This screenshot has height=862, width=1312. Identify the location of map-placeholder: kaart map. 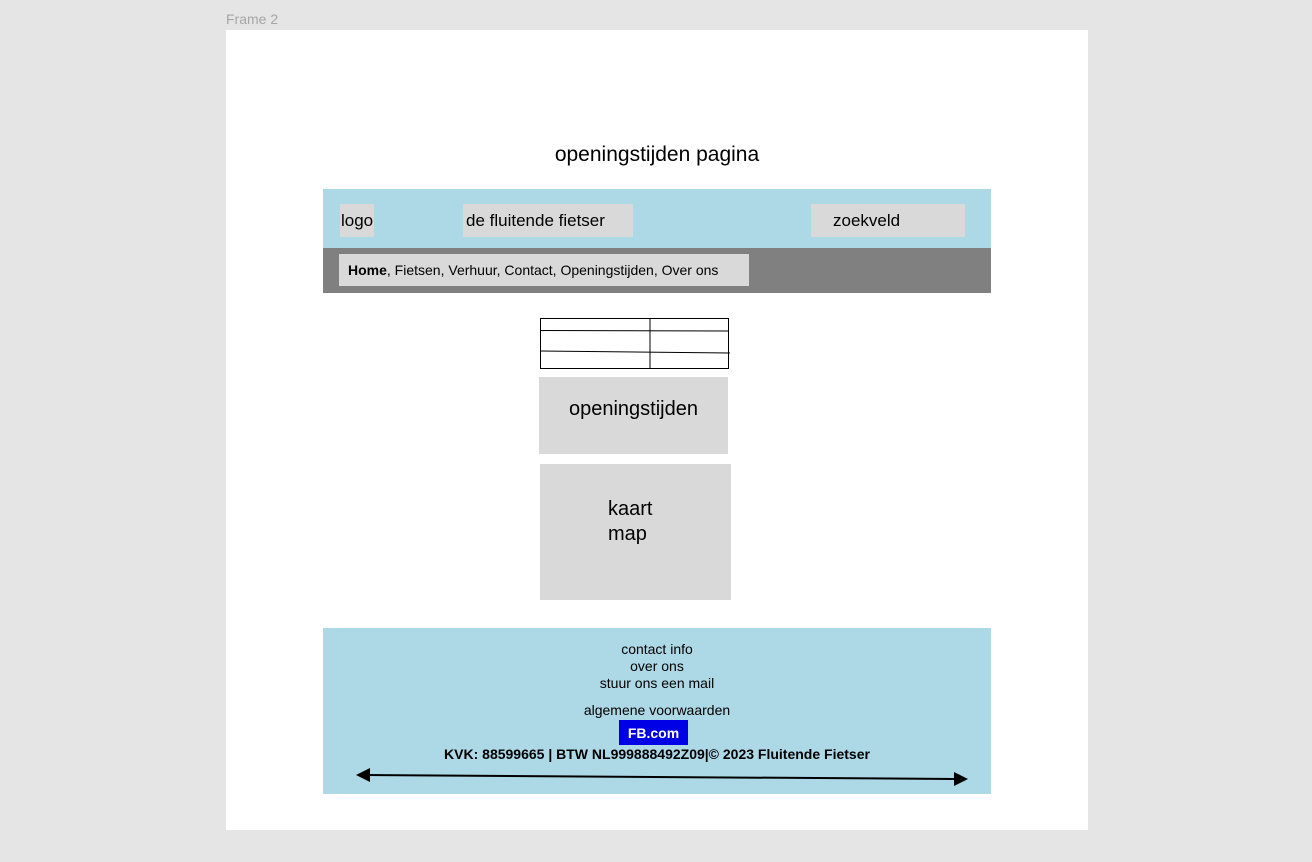
(635, 532).